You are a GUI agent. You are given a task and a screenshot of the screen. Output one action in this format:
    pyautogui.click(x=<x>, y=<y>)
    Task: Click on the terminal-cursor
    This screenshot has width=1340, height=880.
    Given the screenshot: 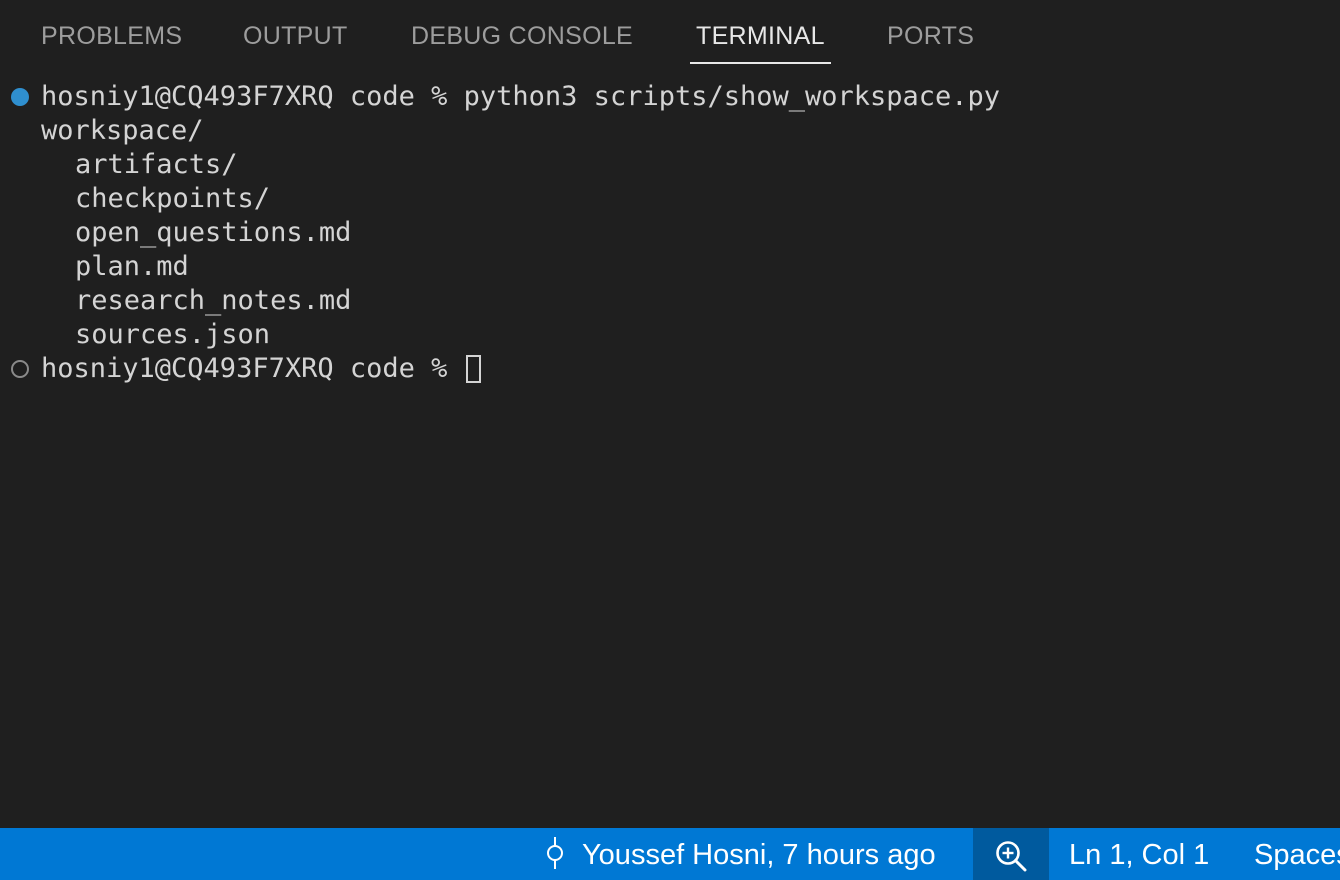 What is the action you would take?
    pyautogui.click(x=473, y=369)
    